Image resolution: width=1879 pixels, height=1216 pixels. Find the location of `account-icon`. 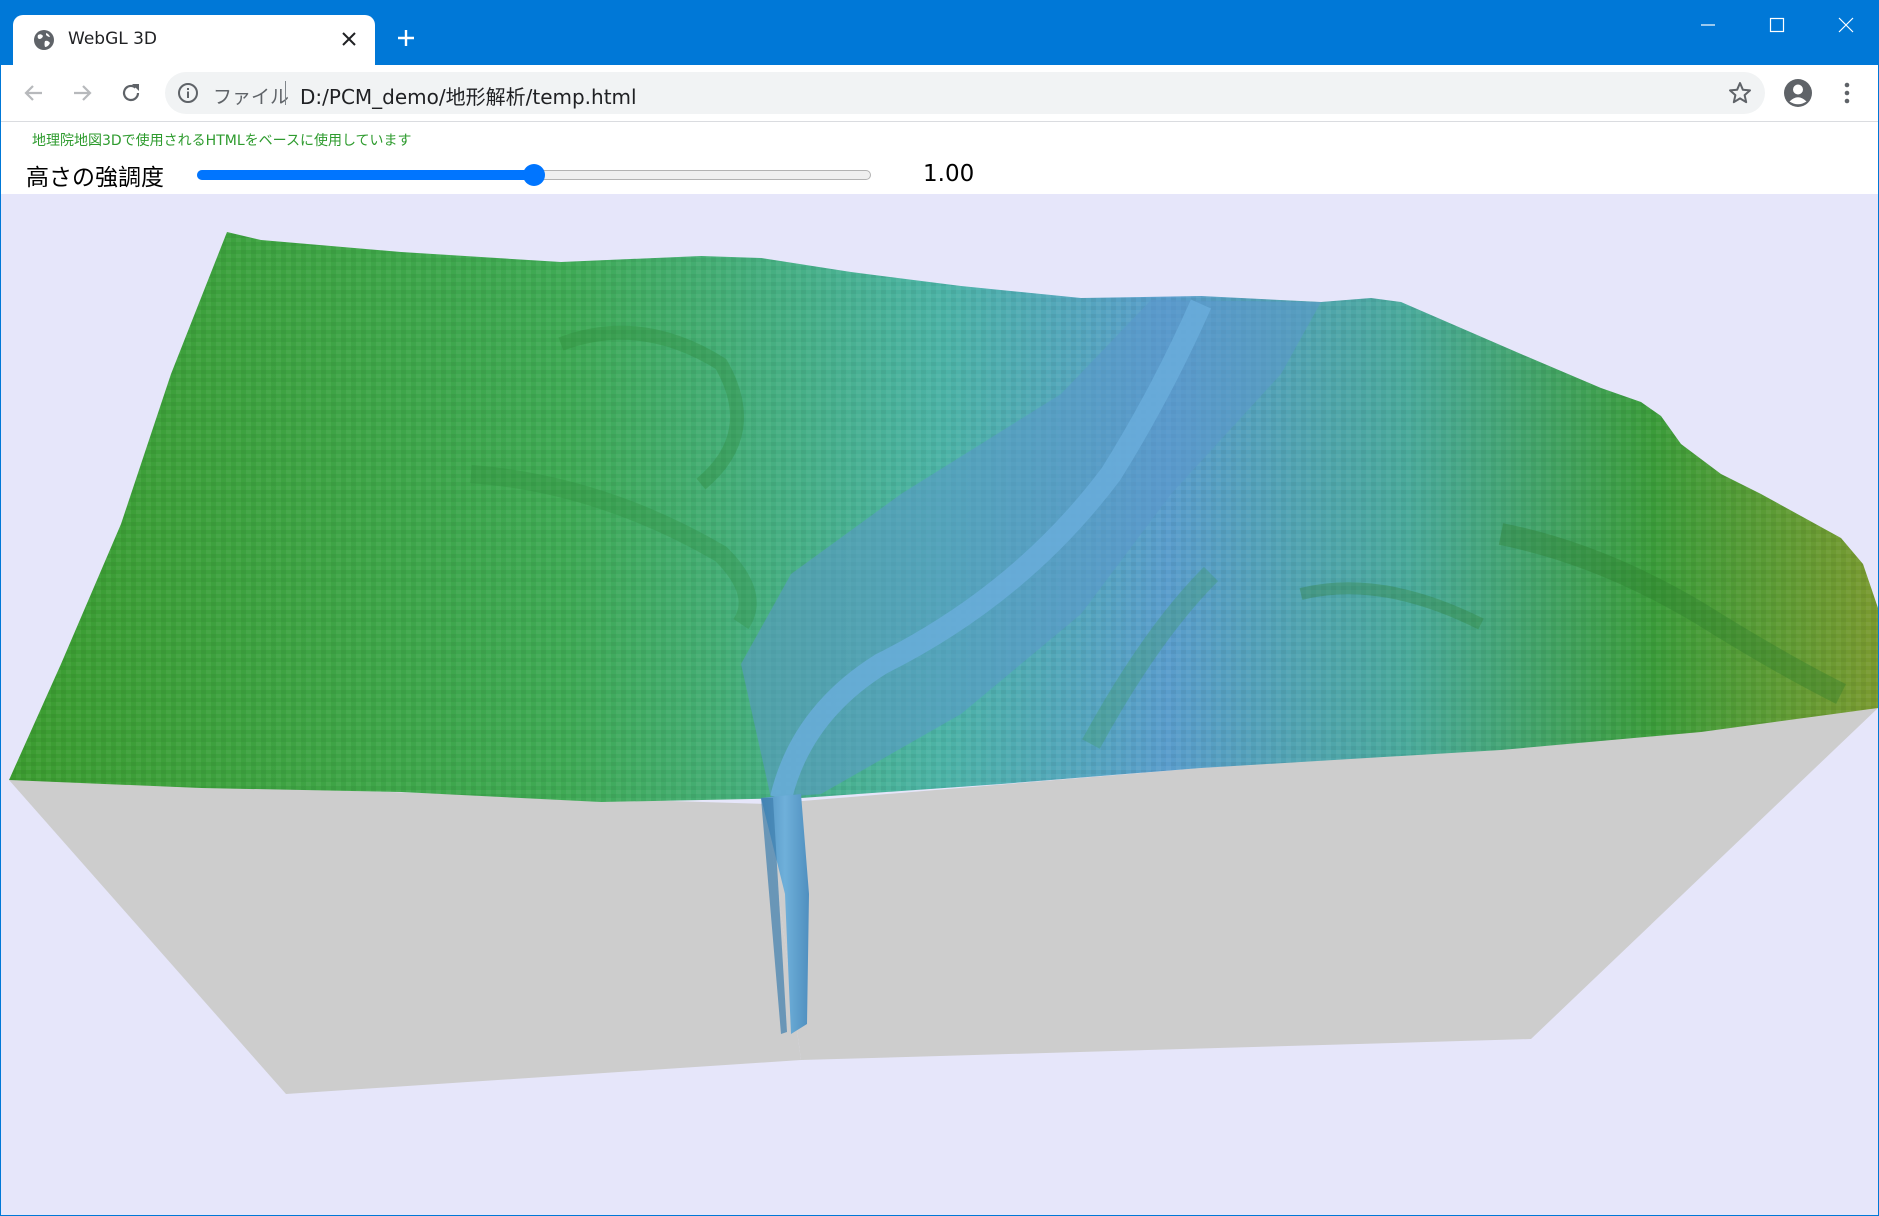

account-icon is located at coordinates (1798, 93).